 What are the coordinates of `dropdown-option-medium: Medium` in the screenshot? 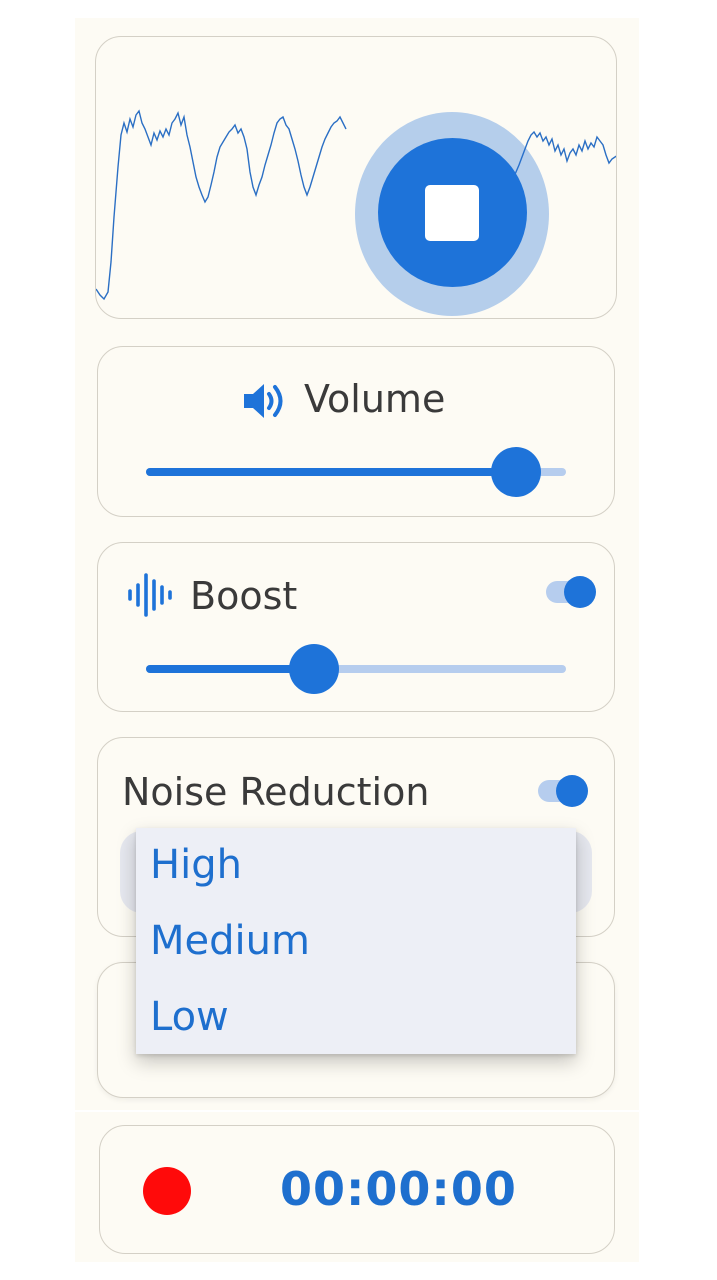 It's located at (230, 941).